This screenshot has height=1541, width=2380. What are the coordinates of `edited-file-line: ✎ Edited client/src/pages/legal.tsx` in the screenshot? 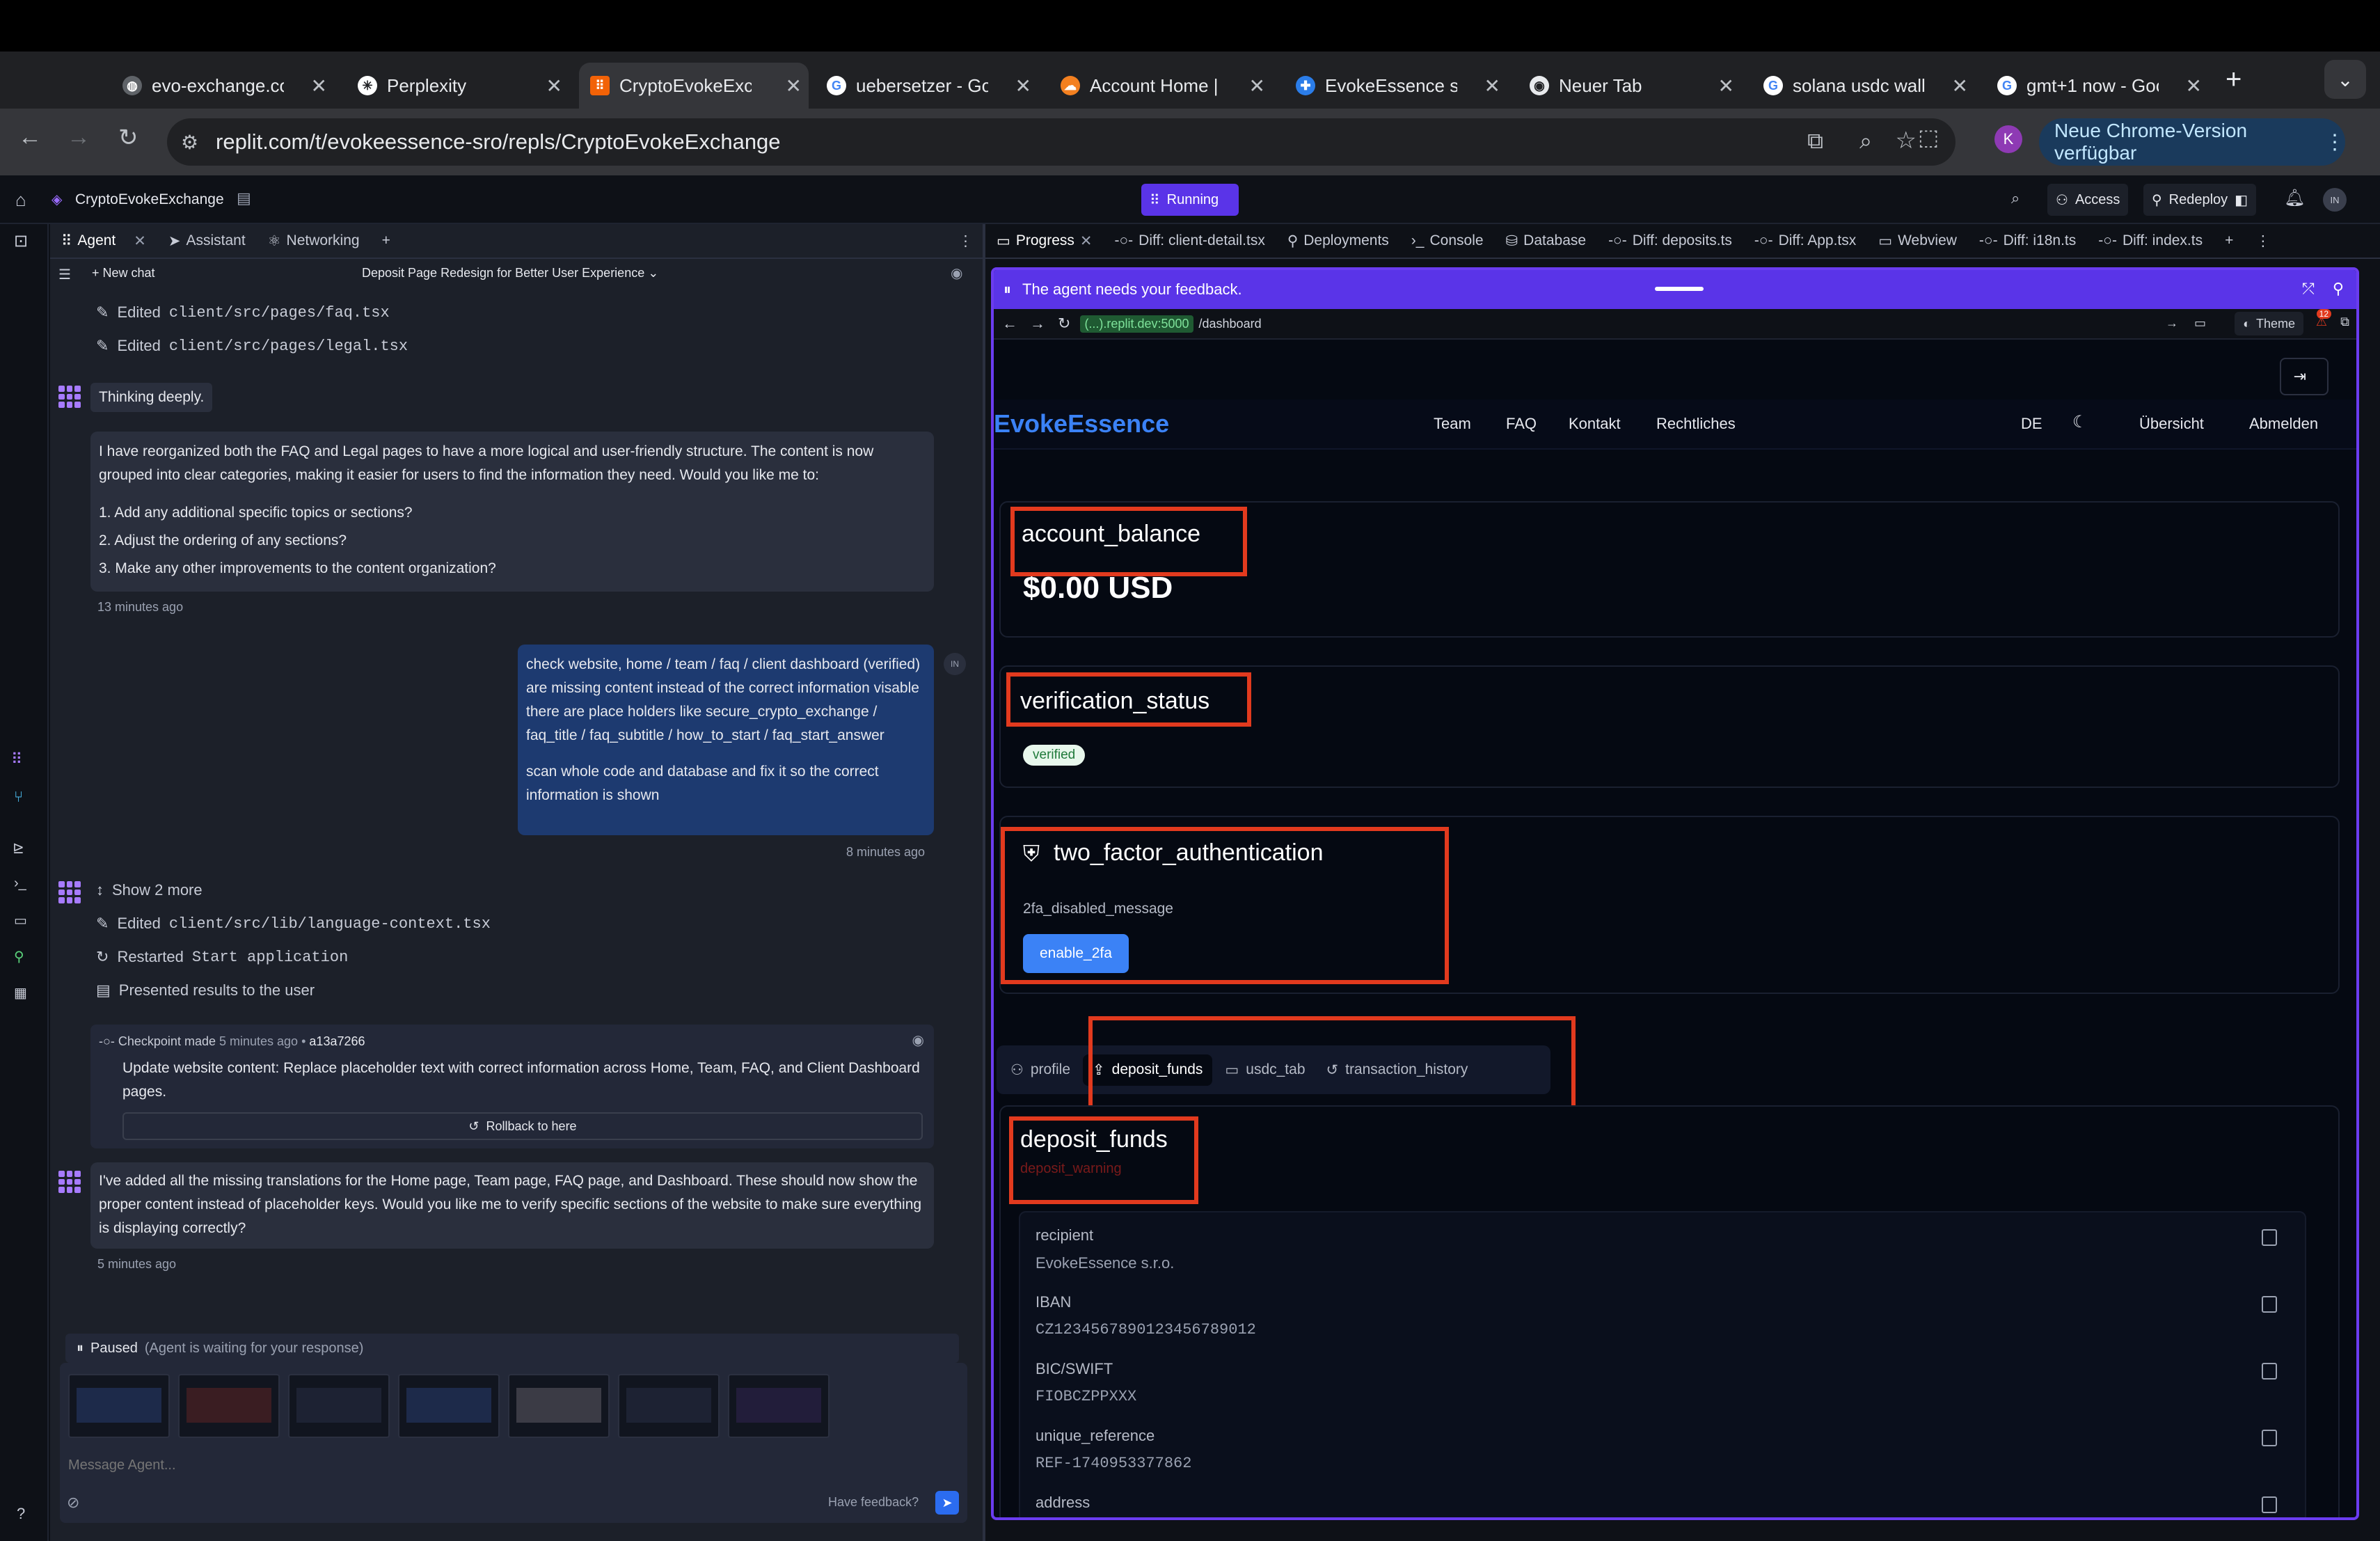 It's located at (252, 346).